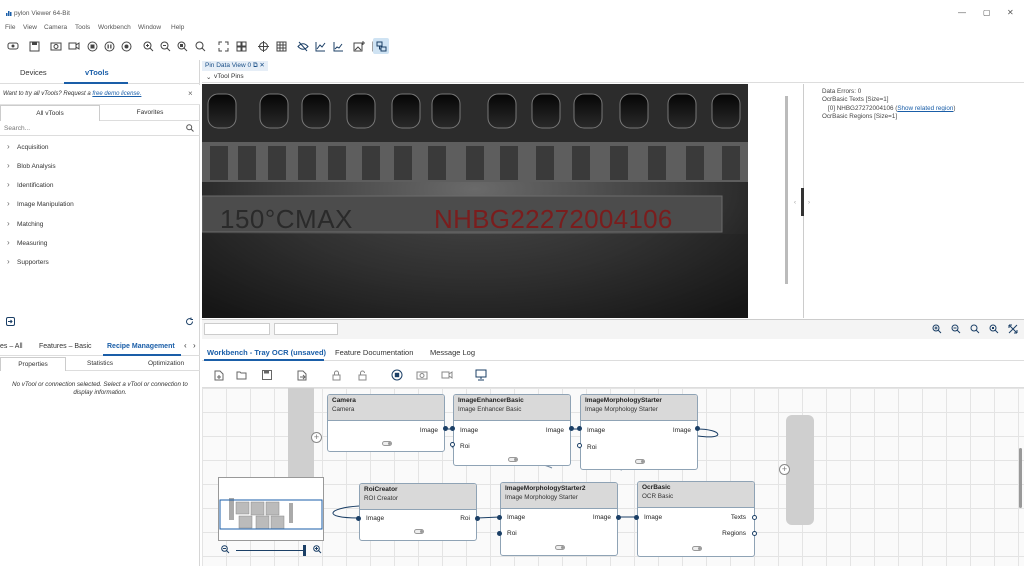 Image resolution: width=1024 pixels, height=576 pixels. I want to click on lock-icon, so click(336, 375).